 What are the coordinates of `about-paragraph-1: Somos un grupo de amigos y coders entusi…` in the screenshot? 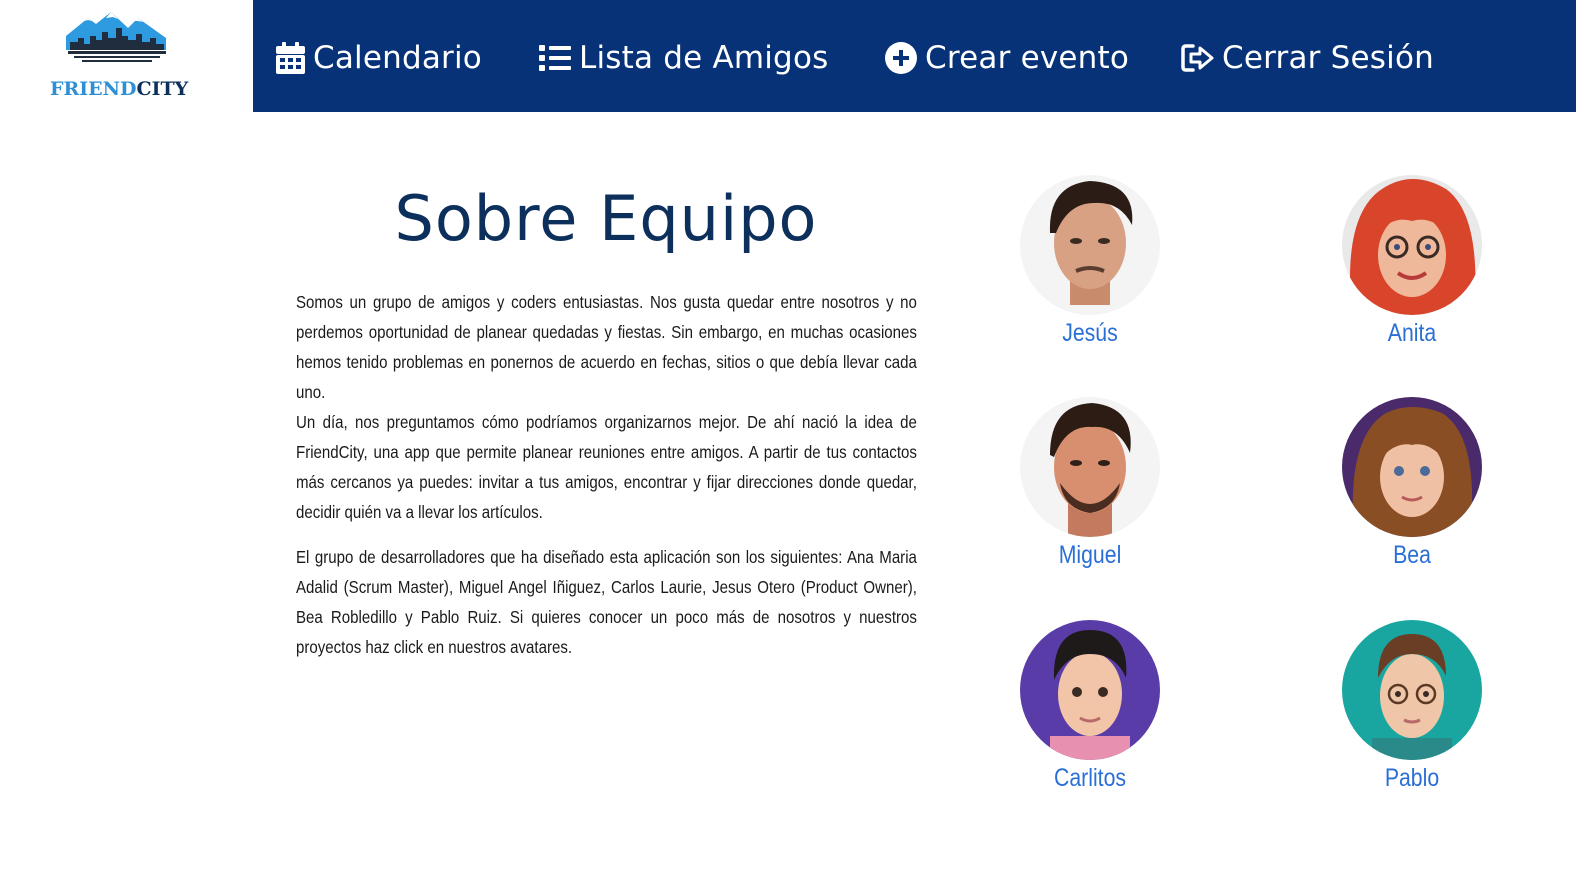 It's located at (606, 347).